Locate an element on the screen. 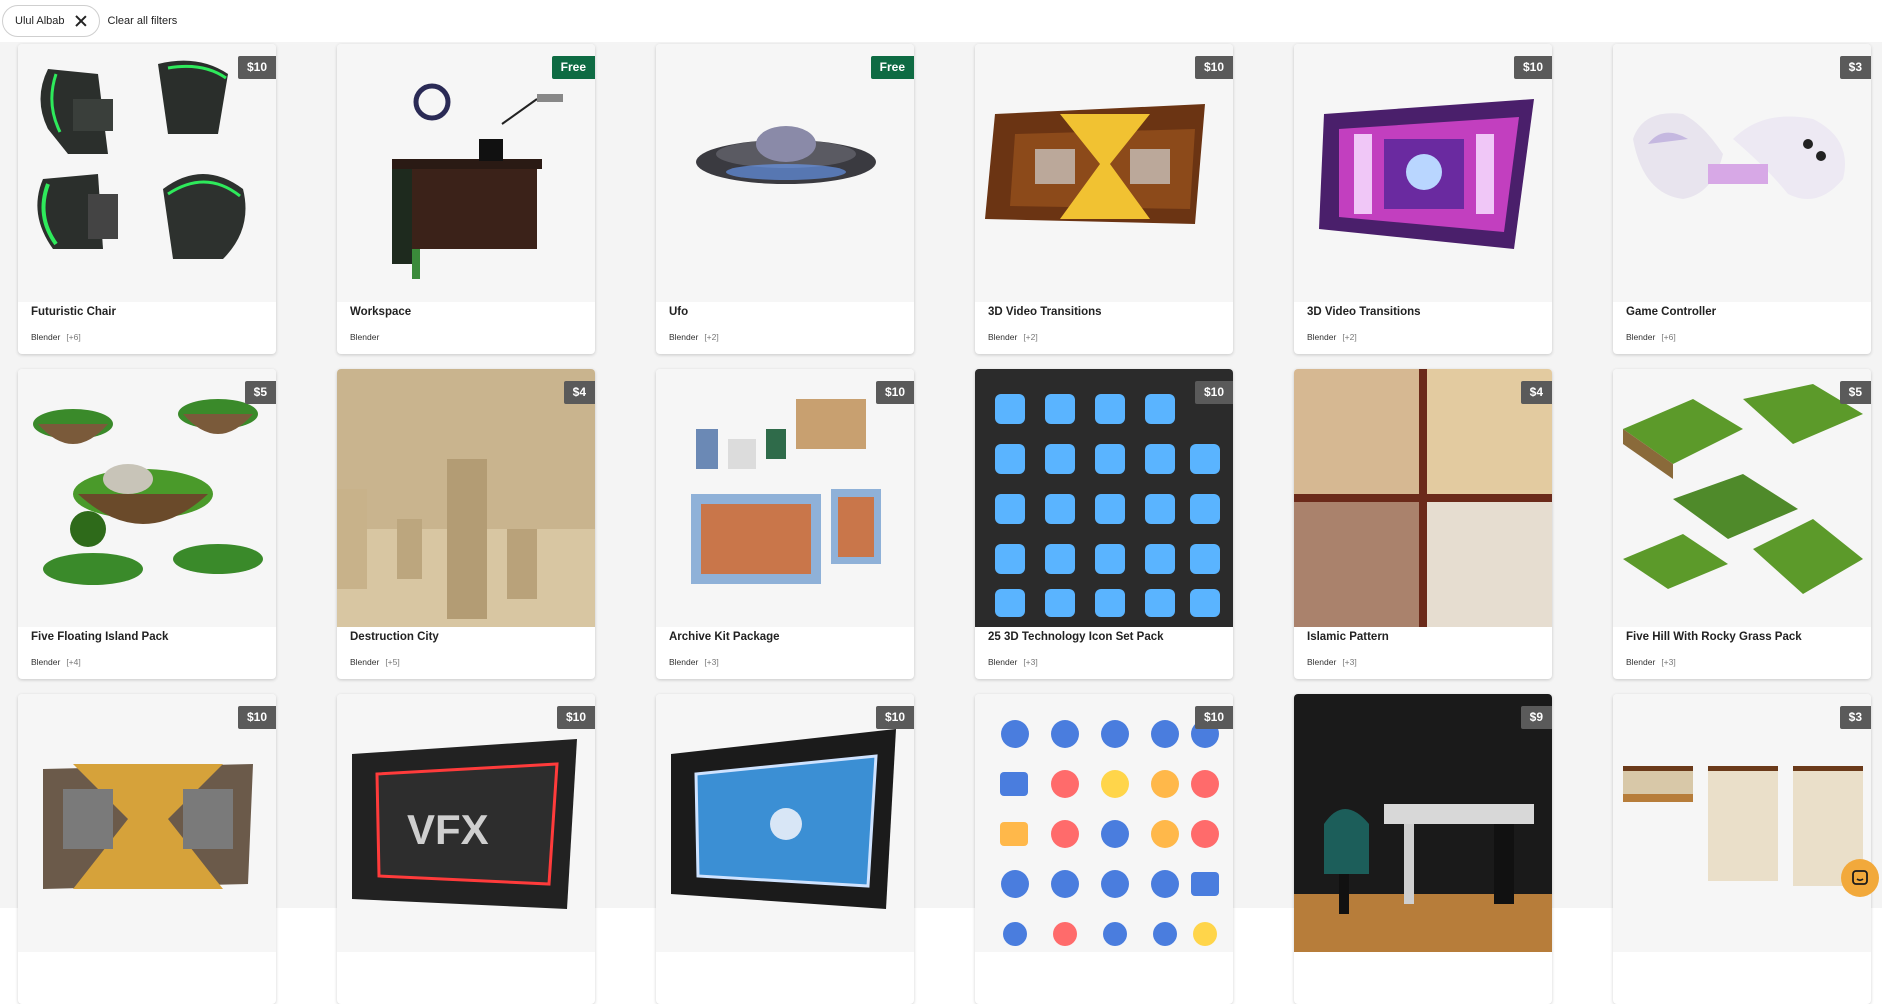  chat-launcher-button is located at coordinates (1860, 878).